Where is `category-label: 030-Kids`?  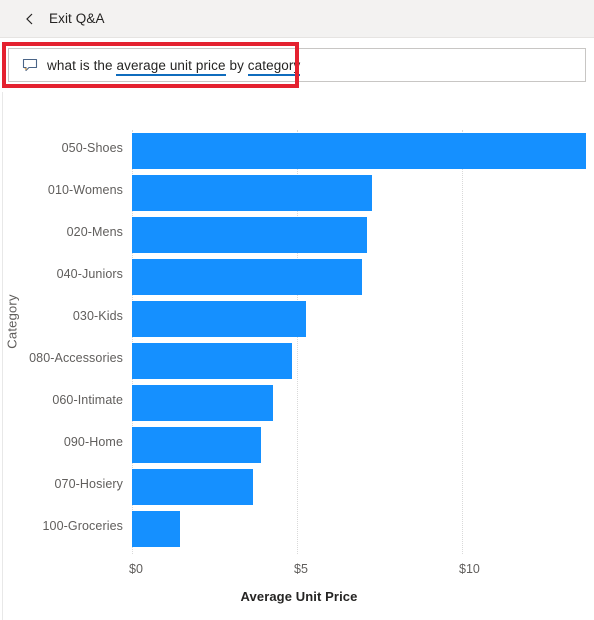
category-label: 030-Kids is located at coordinates (97, 316).